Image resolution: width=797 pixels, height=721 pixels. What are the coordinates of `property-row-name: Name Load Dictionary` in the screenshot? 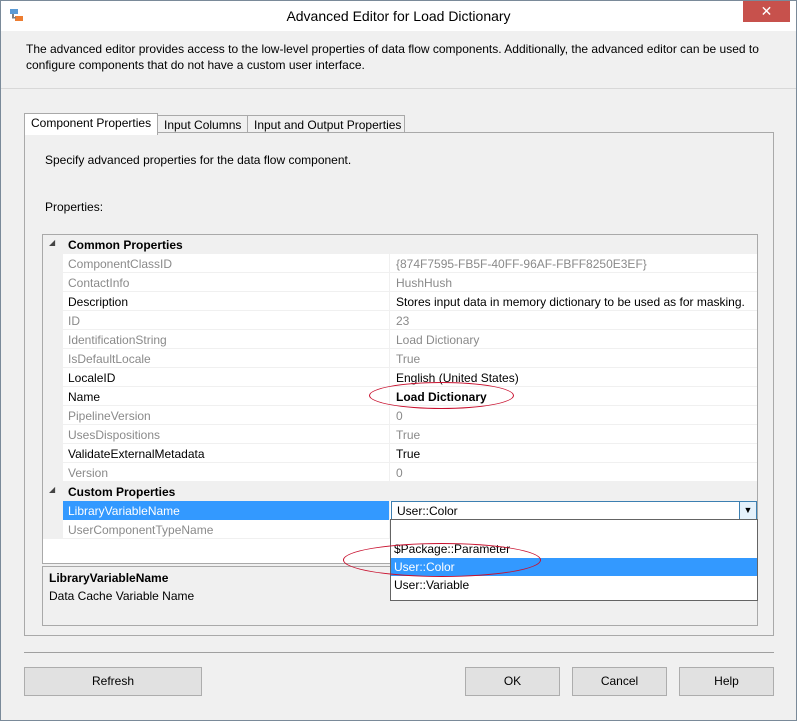 It's located at (400, 396).